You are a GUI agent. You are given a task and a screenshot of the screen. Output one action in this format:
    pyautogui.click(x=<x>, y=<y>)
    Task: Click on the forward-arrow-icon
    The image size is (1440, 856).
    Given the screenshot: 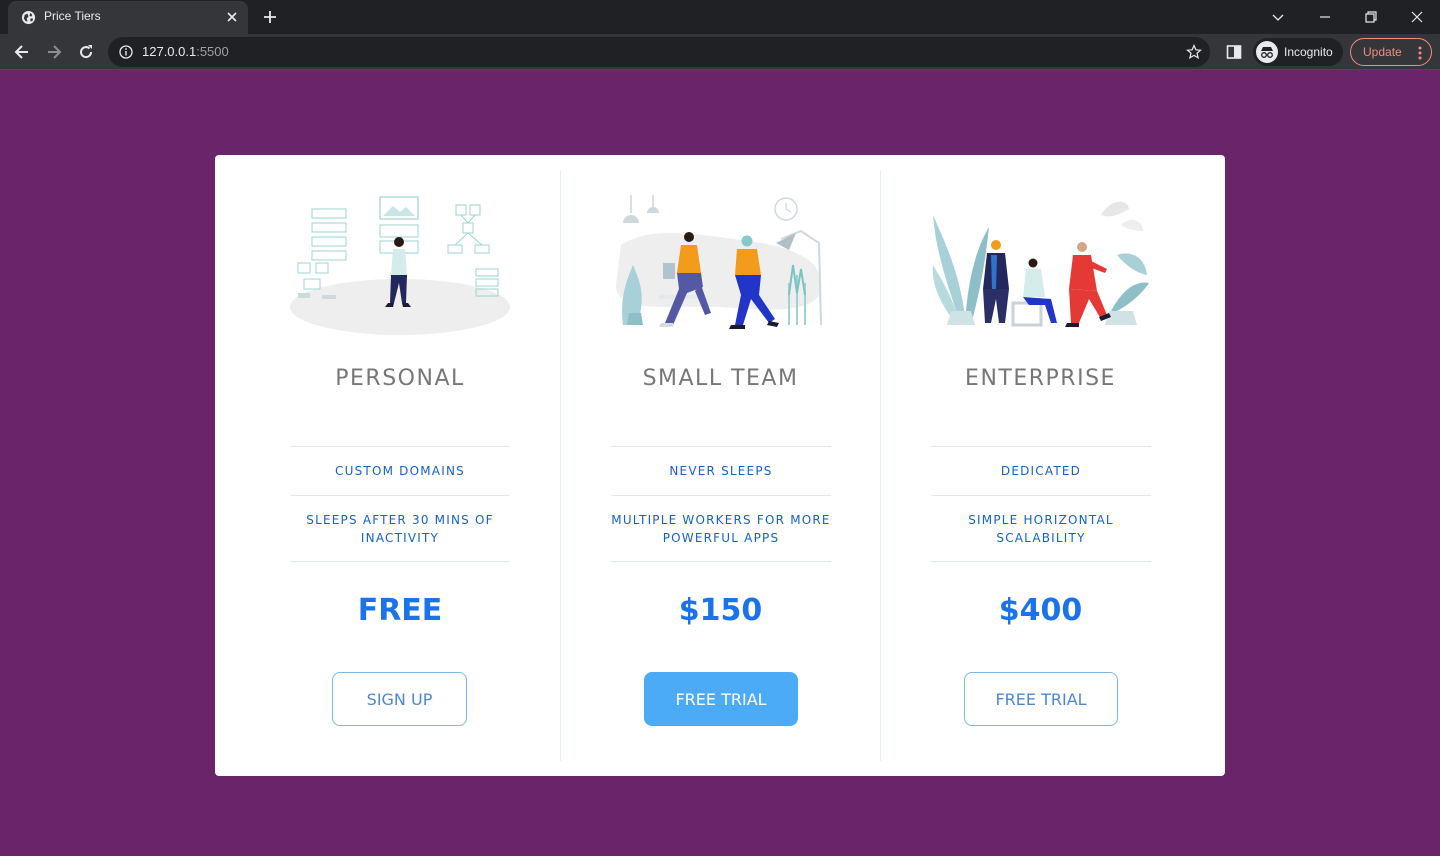 What is the action you would take?
    pyautogui.click(x=54, y=52)
    